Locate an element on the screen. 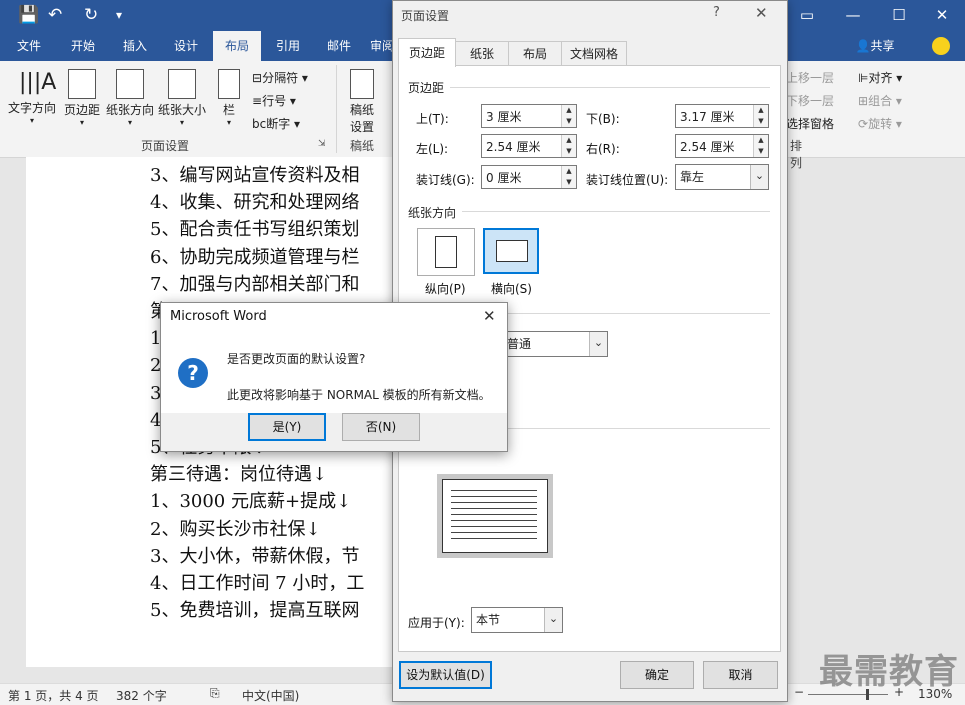 The width and height of the screenshot is (965, 705). size-button: 纸张大小 ▾ is located at coordinates (182, 98).